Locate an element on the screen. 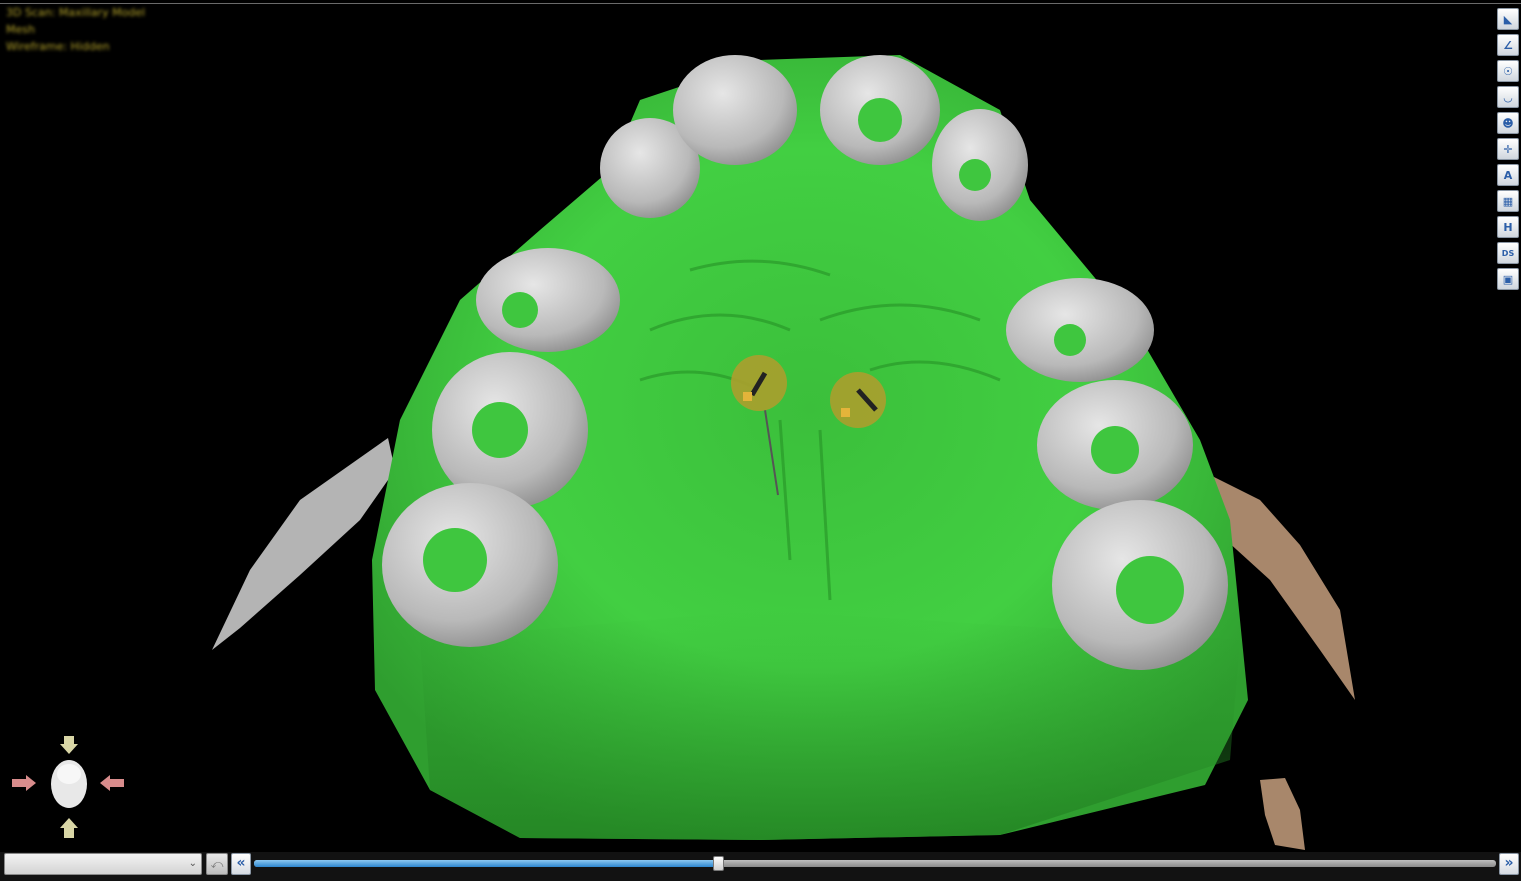  skull-icon: ☉ is located at coordinates (1508, 71).